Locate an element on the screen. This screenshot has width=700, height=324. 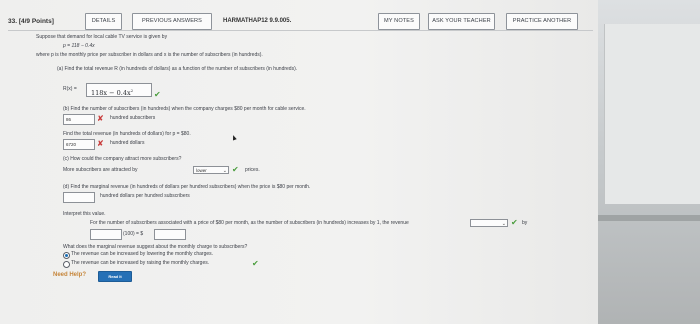
option-raise-radio is located at coordinates (66, 264).